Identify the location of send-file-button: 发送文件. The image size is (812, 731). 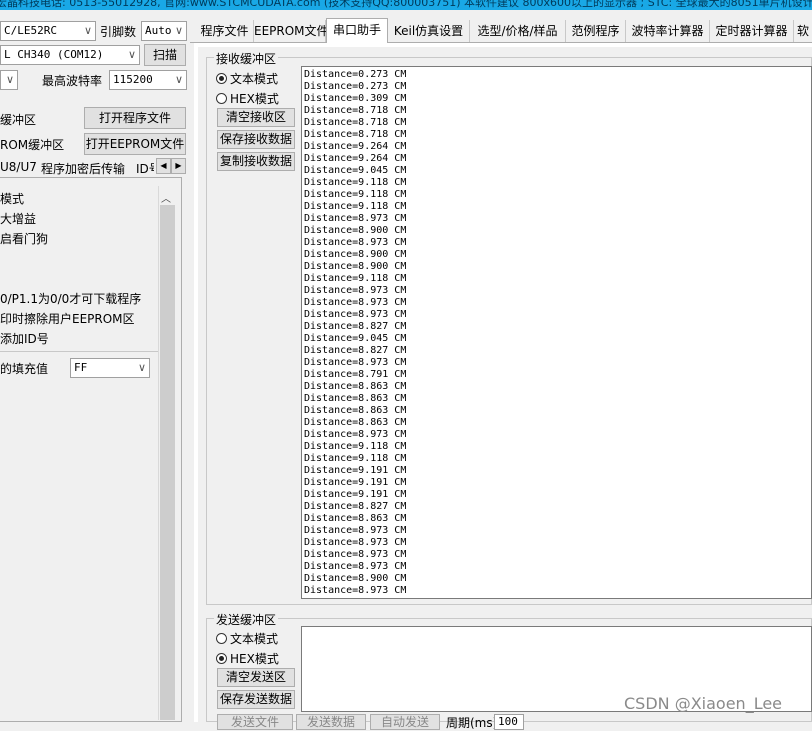
(255, 722).